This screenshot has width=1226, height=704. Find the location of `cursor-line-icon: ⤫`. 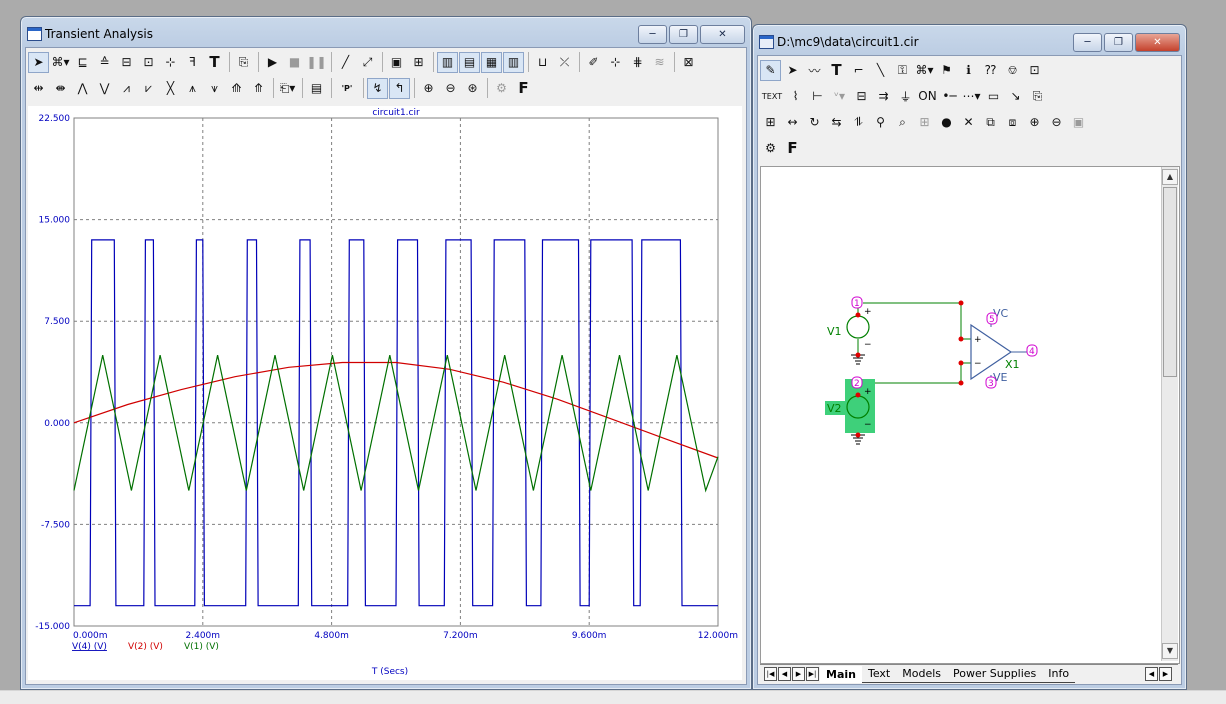

cursor-line-icon: ⤫ is located at coordinates (564, 62).